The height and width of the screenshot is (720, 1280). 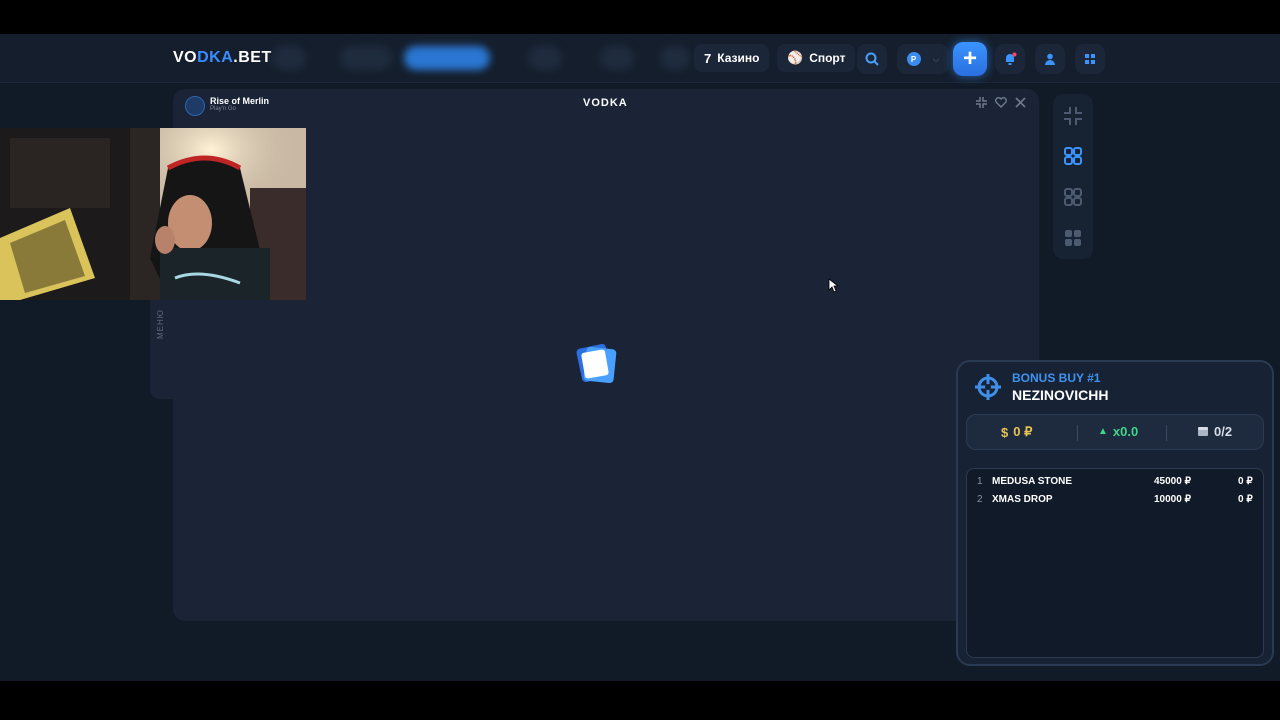 I want to click on favorite-icon, so click(x=1001, y=104).